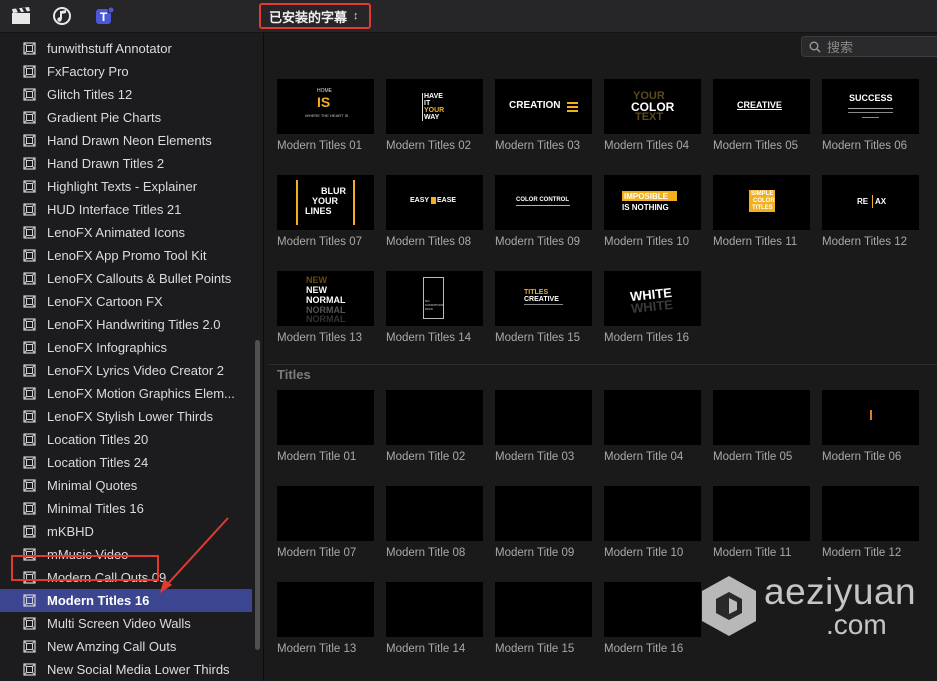 Image resolution: width=937 pixels, height=681 pixels. I want to click on sidebar-item: Minimal Quotes, so click(126, 485).